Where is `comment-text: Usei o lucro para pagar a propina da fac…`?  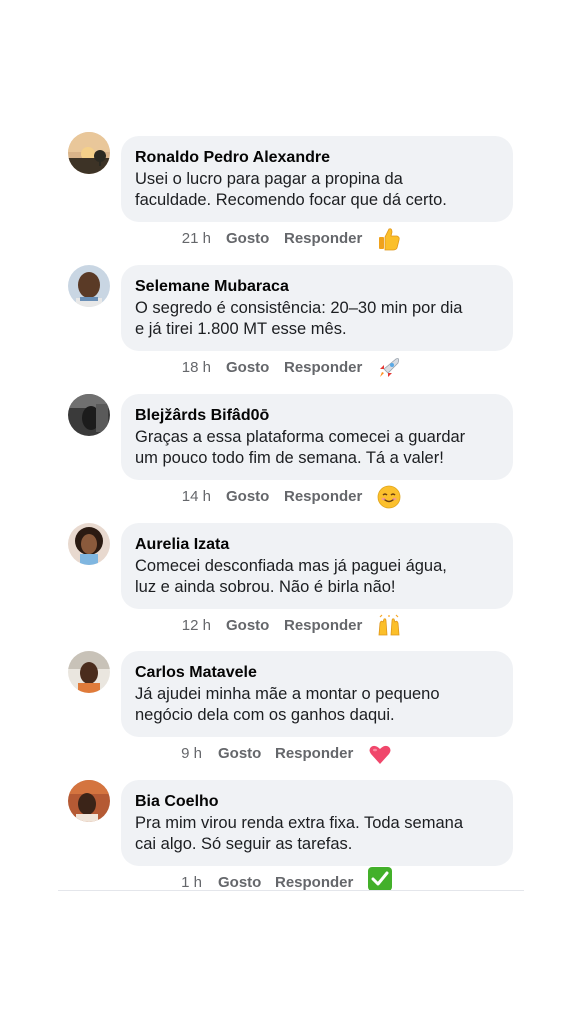
comment-text: Usei o lucro para pagar a propina da fac… is located at coordinates (291, 189).